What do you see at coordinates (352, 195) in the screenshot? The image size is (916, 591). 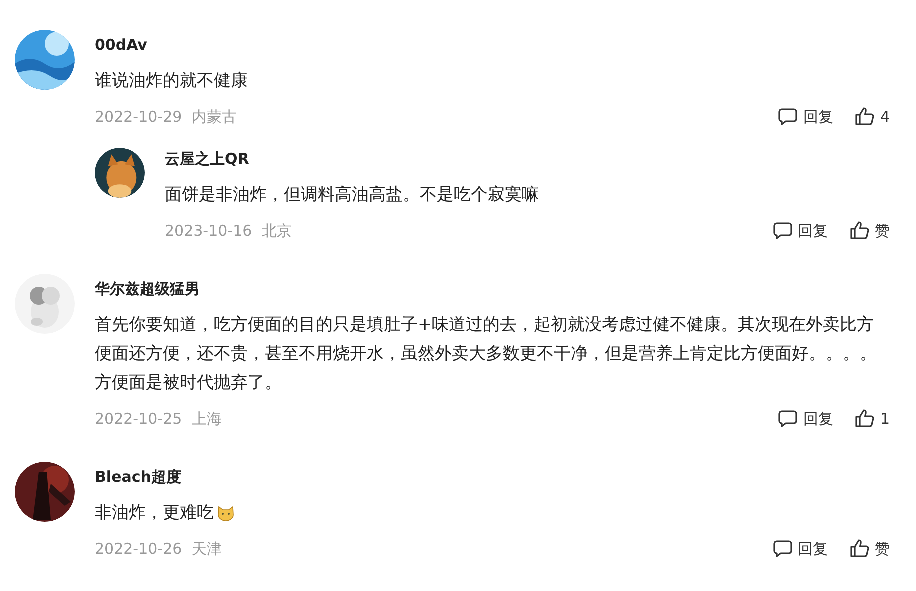 I see `comment-text: 面饼是非油炸，但调料高油高盐。不是吃个寂寞嘛` at bounding box center [352, 195].